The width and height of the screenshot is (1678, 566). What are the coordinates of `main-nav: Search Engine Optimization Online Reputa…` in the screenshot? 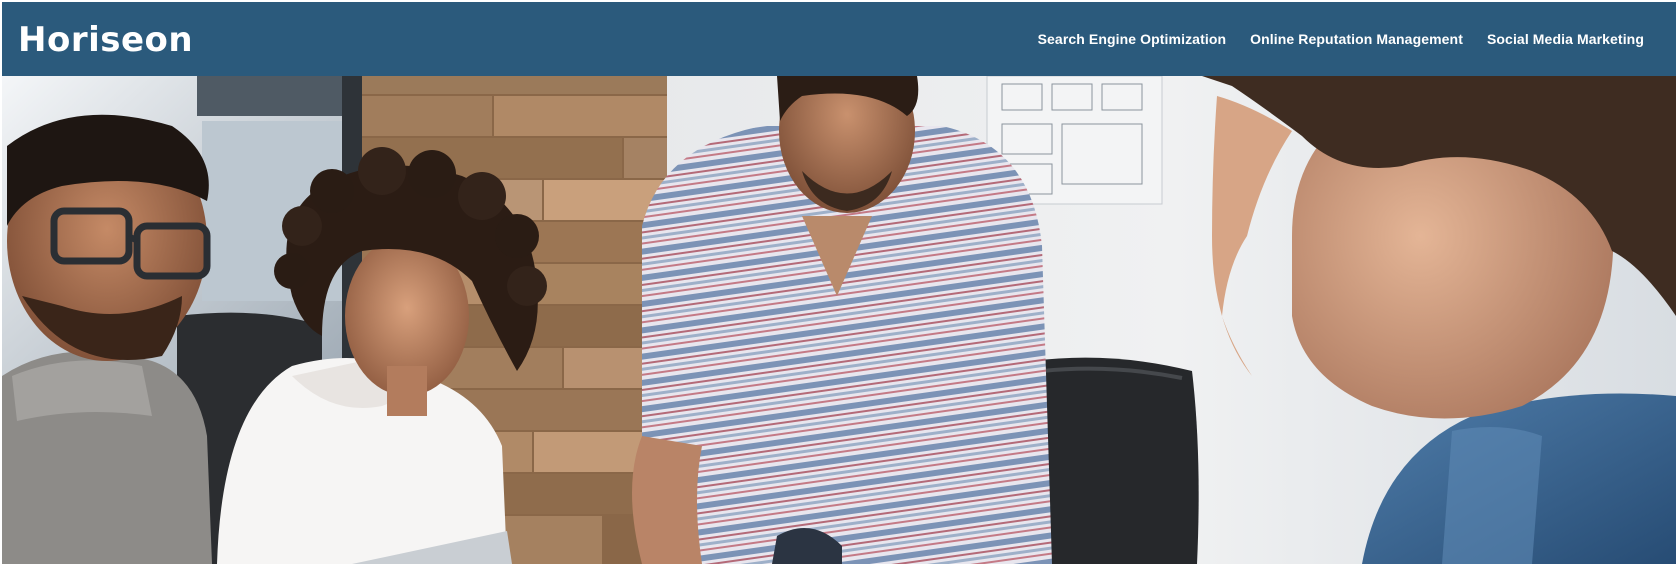 It's located at (1341, 39).